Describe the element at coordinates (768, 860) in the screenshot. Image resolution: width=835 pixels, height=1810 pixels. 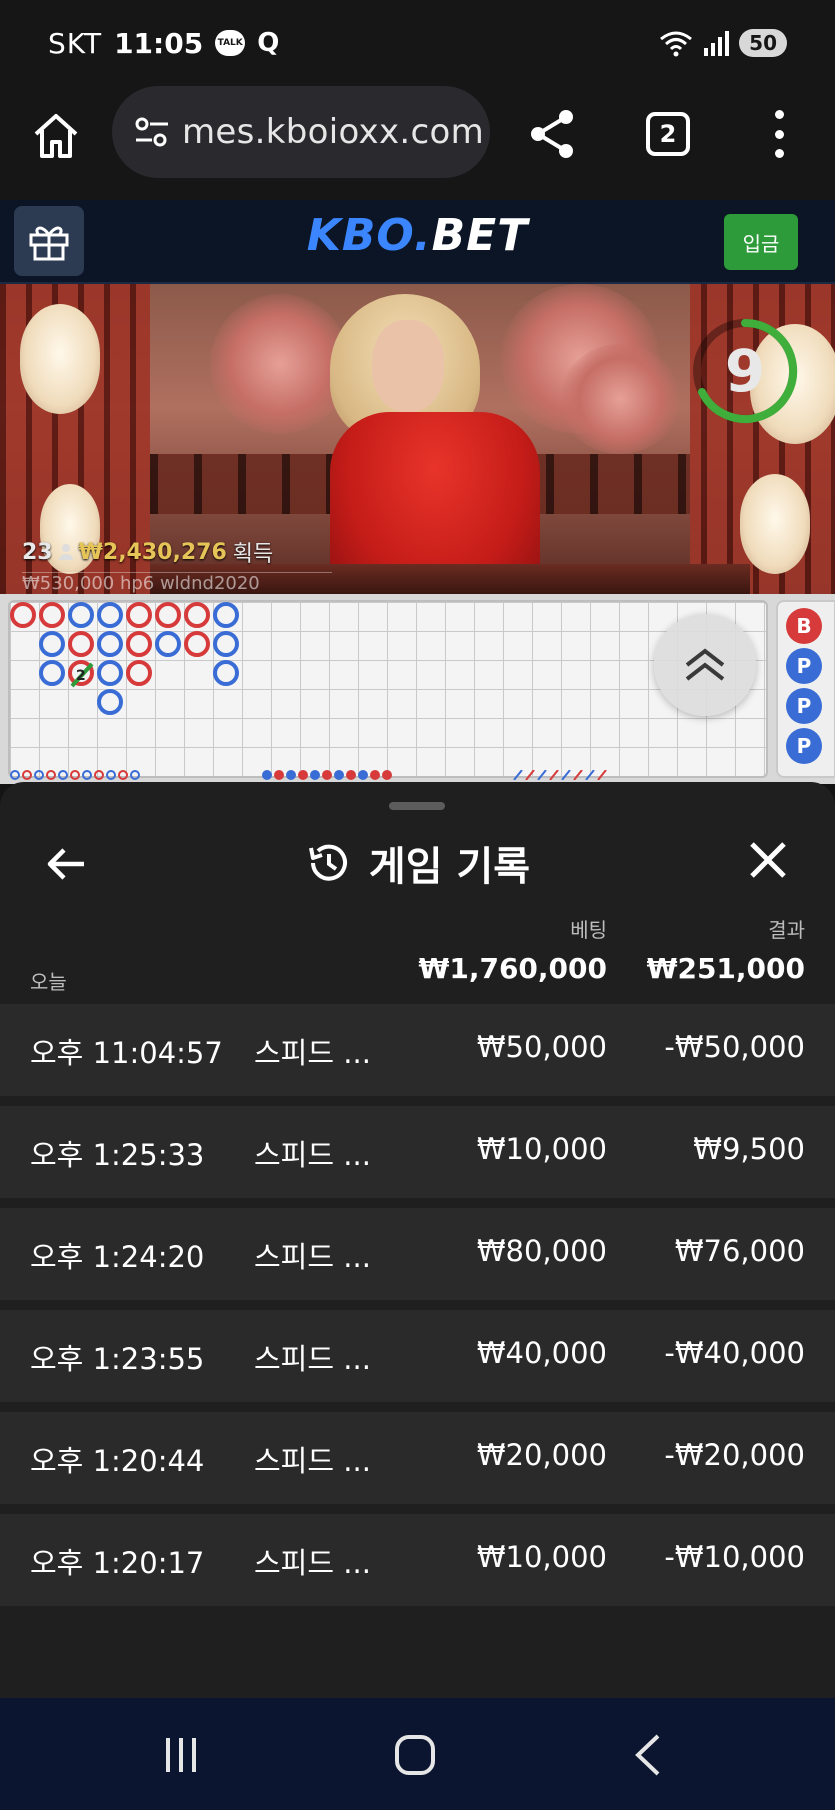
I see `close-icon` at that location.